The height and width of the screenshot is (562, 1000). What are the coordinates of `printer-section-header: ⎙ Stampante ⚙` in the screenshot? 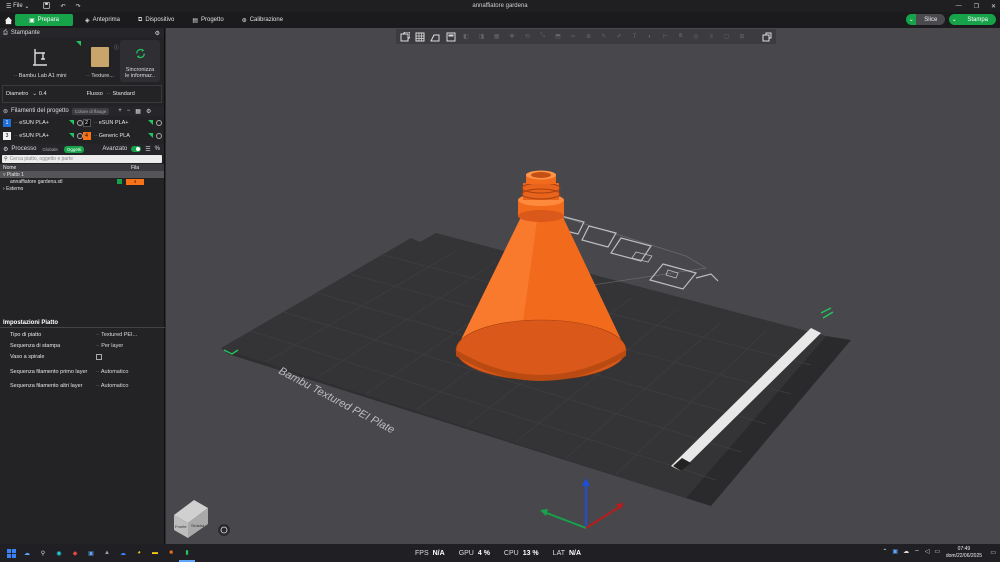 It's located at (82, 33).